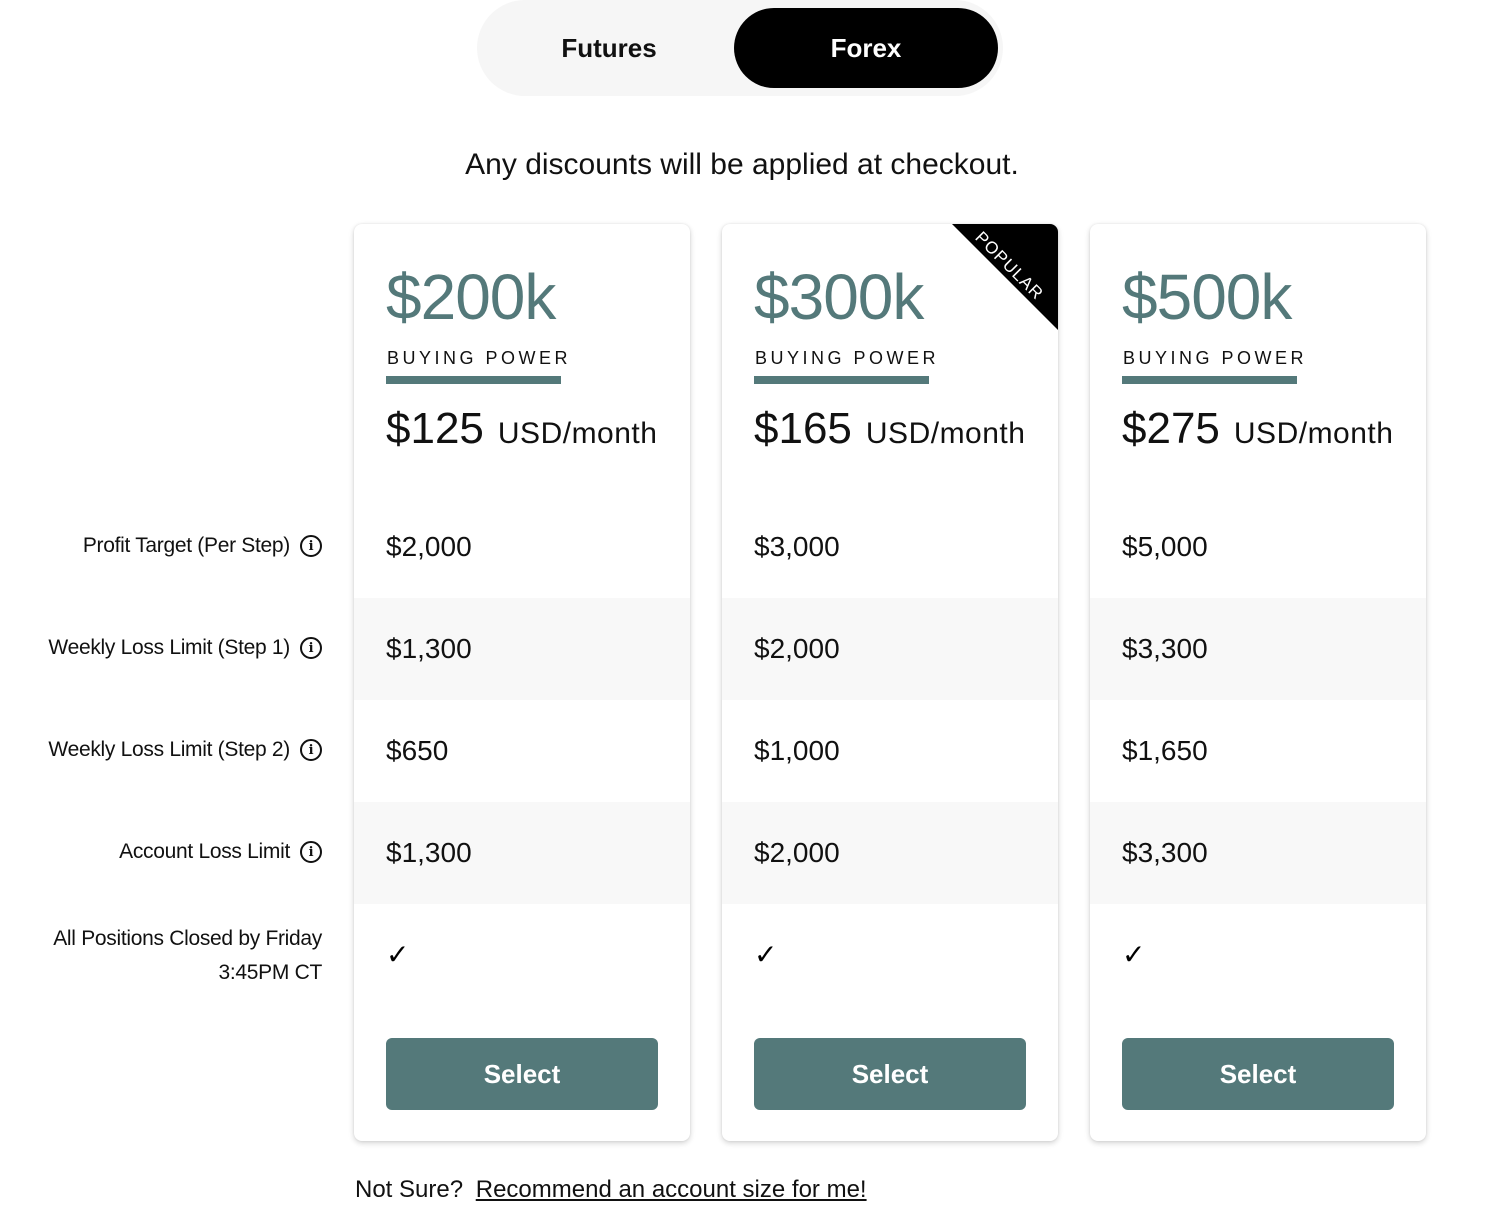 The width and height of the screenshot is (1498, 1220). I want to click on price-amount: $125, so click(435, 428).